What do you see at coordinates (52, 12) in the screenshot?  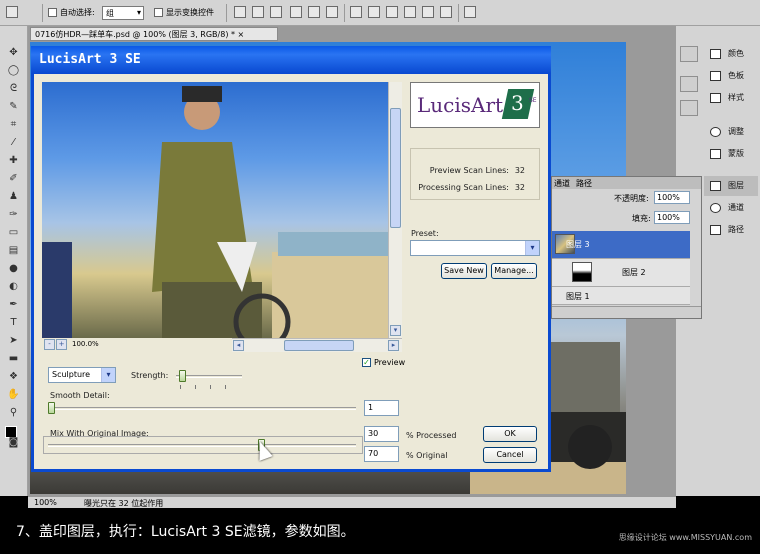 I see `auto-select-checkbox` at bounding box center [52, 12].